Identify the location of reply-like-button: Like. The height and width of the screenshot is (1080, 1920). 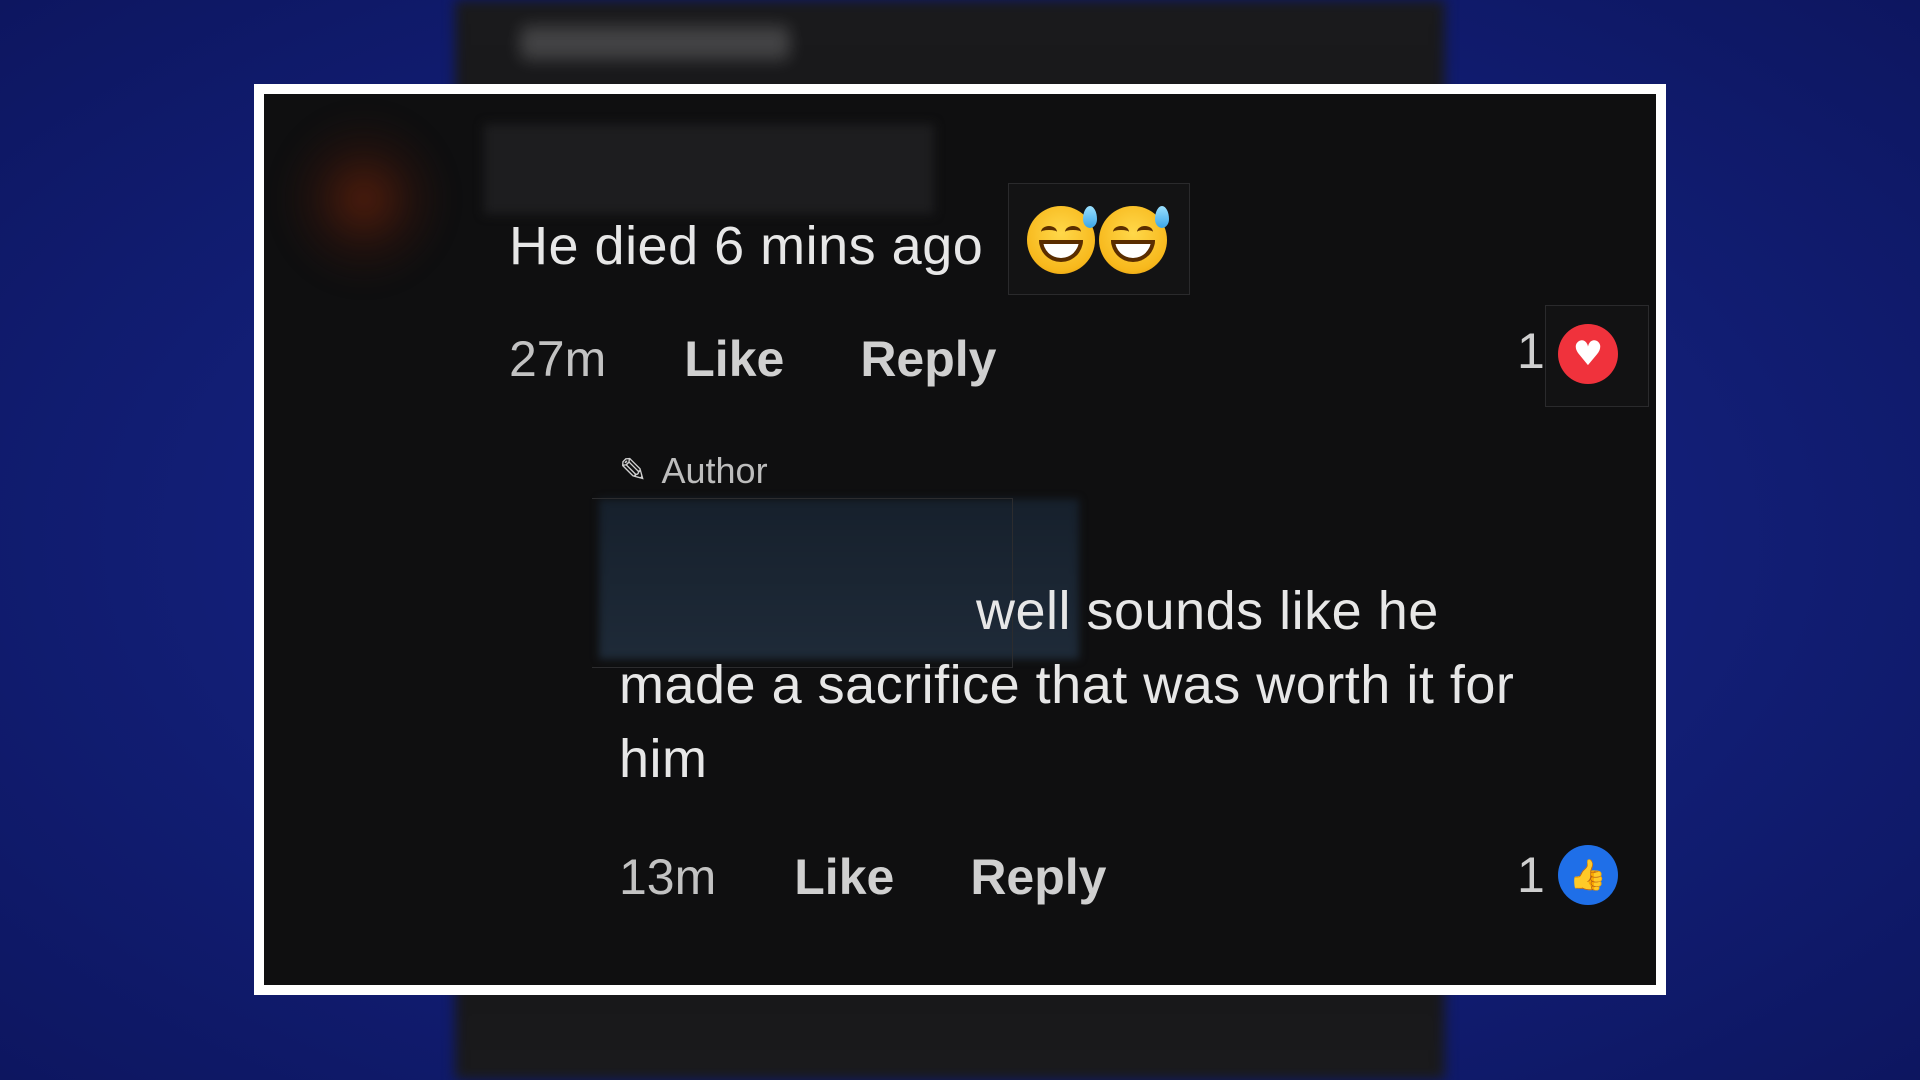
(844, 877).